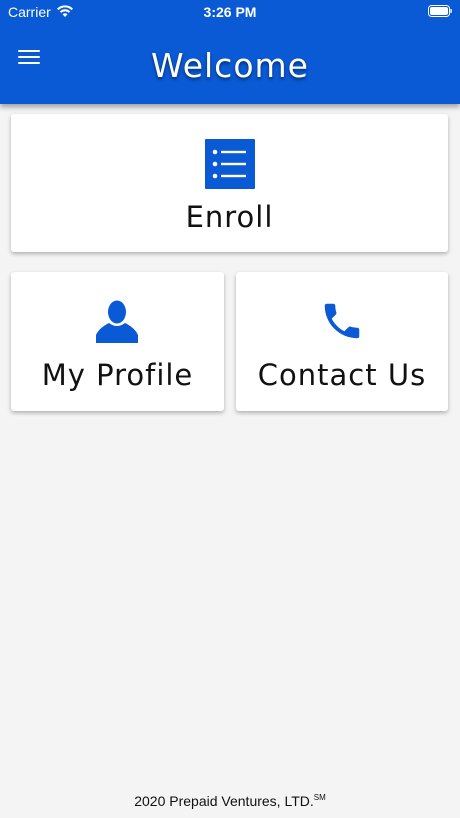 The height and width of the screenshot is (818, 460). I want to click on status-time: 3:26 PM, so click(230, 12).